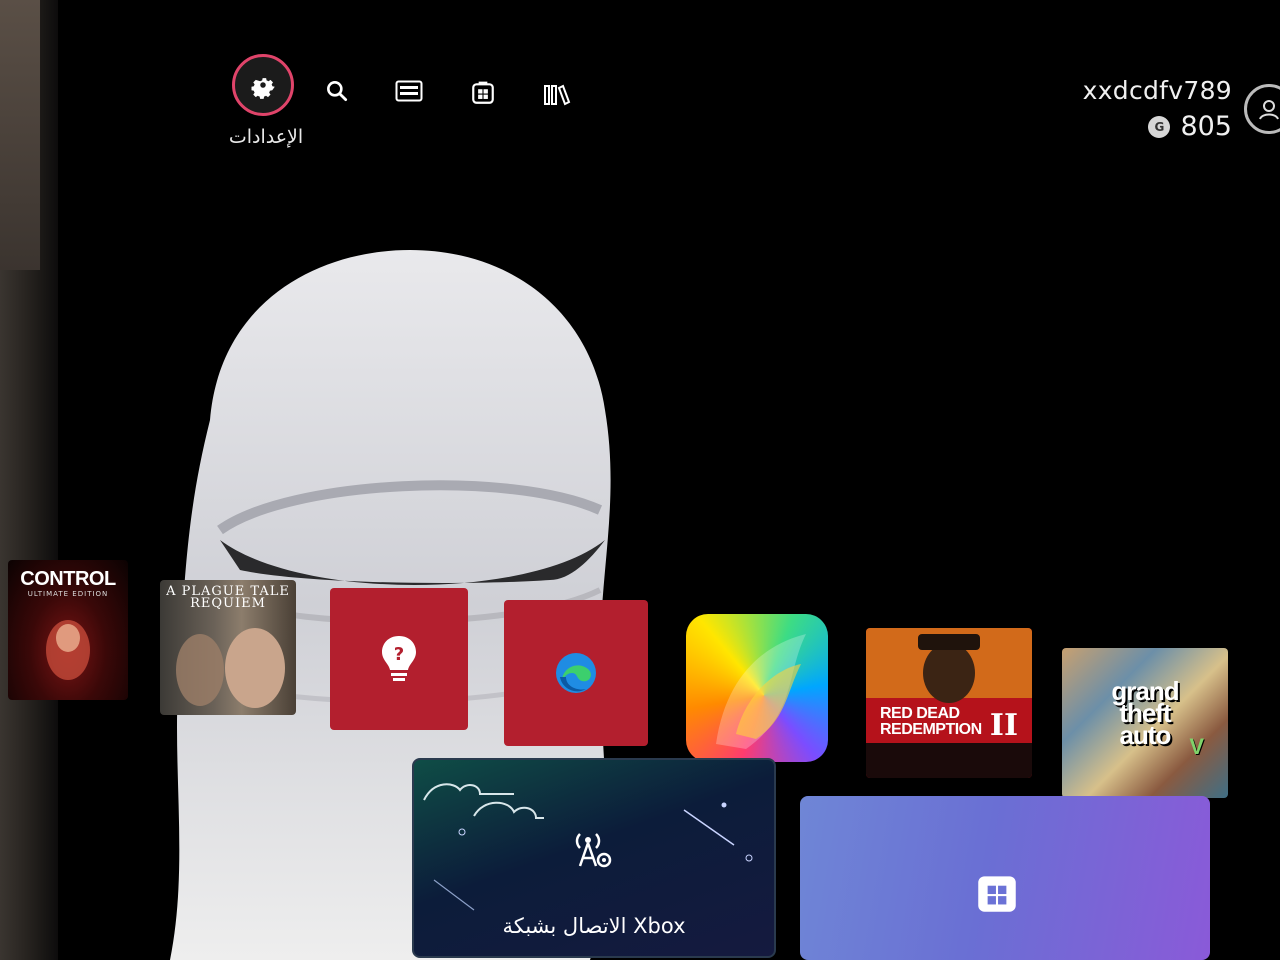 The image size is (1280, 960). What do you see at coordinates (1206, 126) in the screenshot?
I see `gamerscore-value: 805` at bounding box center [1206, 126].